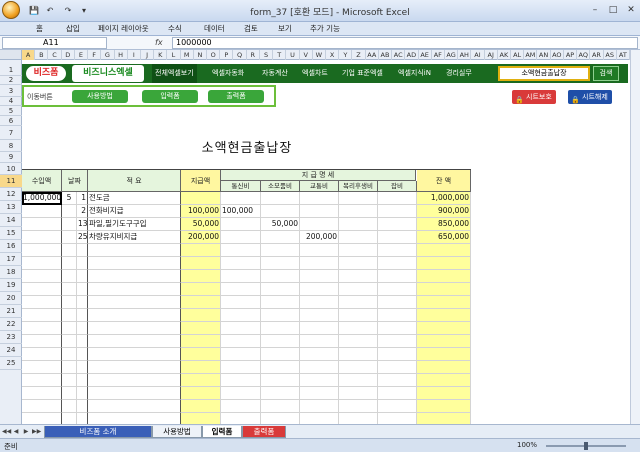  Describe the element at coordinates (240, 55) in the screenshot. I see `column-header: Q` at that location.